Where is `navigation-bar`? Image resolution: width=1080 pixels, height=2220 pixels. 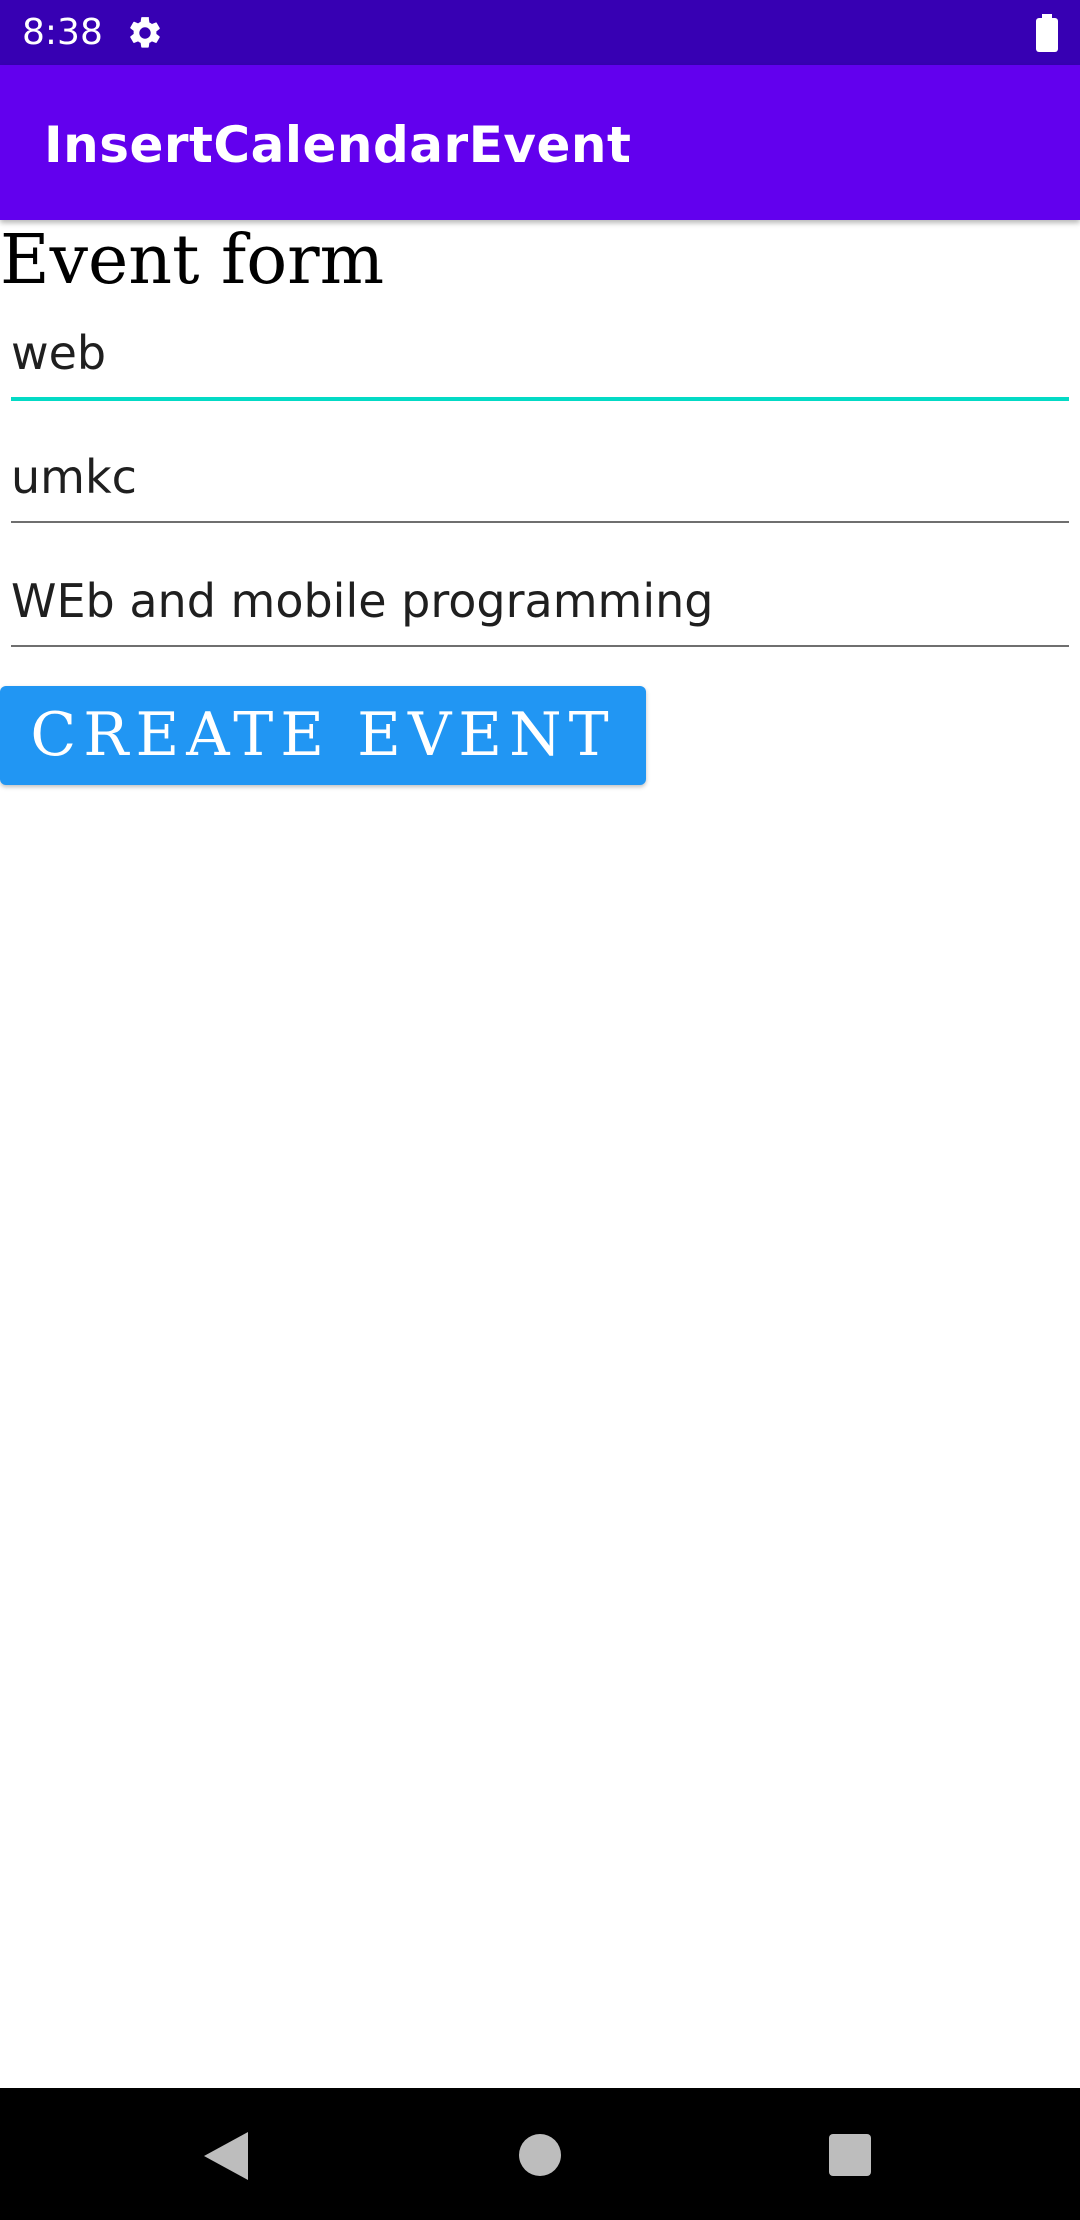
navigation-bar is located at coordinates (540, 2154).